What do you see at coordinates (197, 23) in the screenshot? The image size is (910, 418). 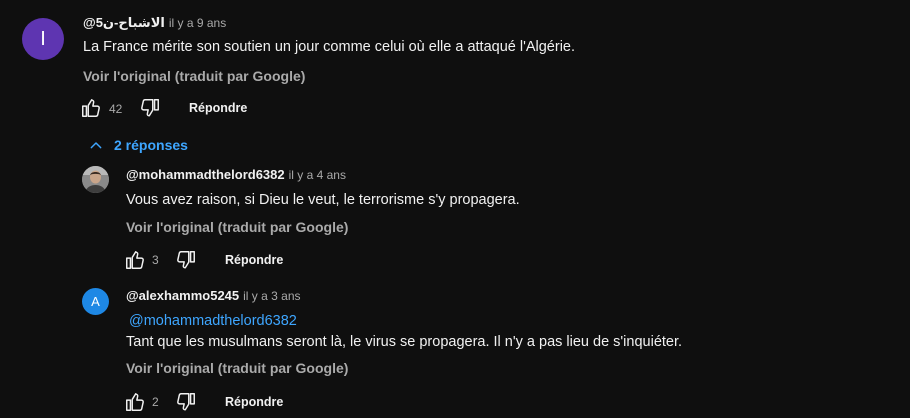 I see `comment-timestamp: il y a 9 ans` at bounding box center [197, 23].